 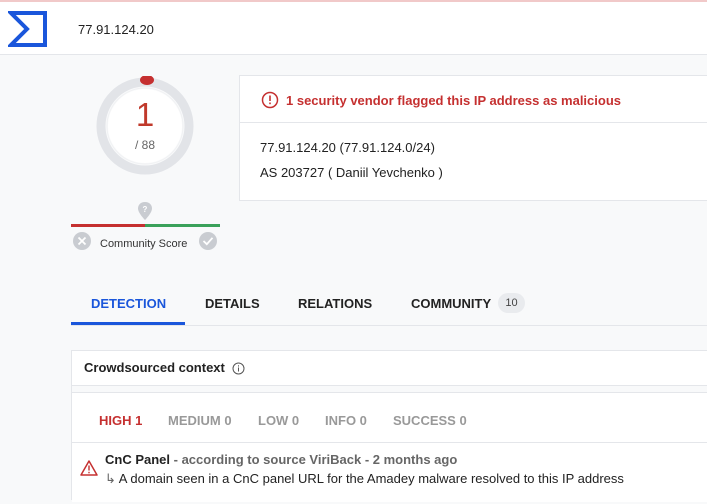 I want to click on severity-tab-info: INFO 0, so click(x=346, y=420).